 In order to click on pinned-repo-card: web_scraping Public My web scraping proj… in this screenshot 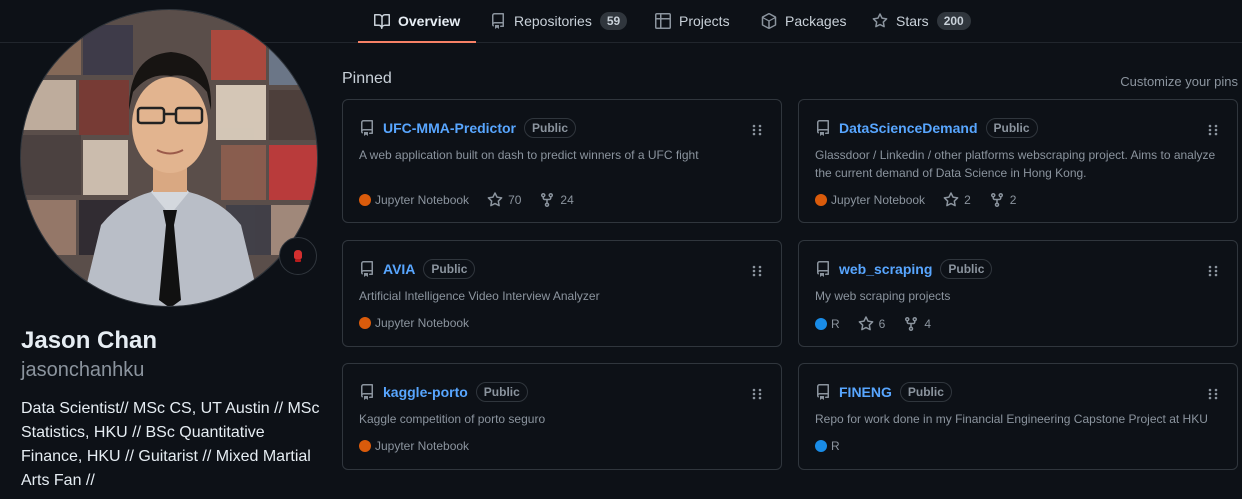, I will do `click(1018, 293)`.